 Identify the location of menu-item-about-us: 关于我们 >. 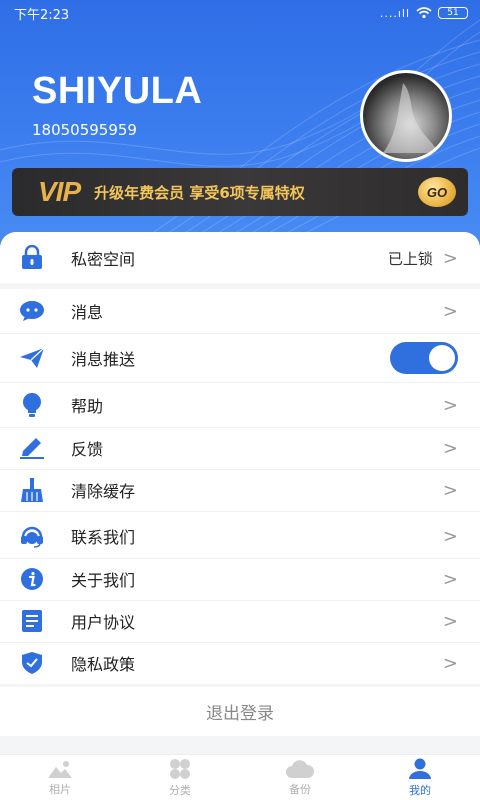
(240, 579).